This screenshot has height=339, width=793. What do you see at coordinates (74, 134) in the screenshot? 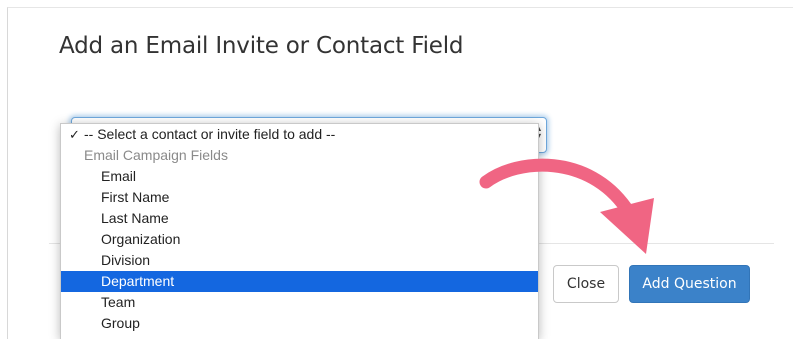
I see `checkmark-icon: ✓` at bounding box center [74, 134].